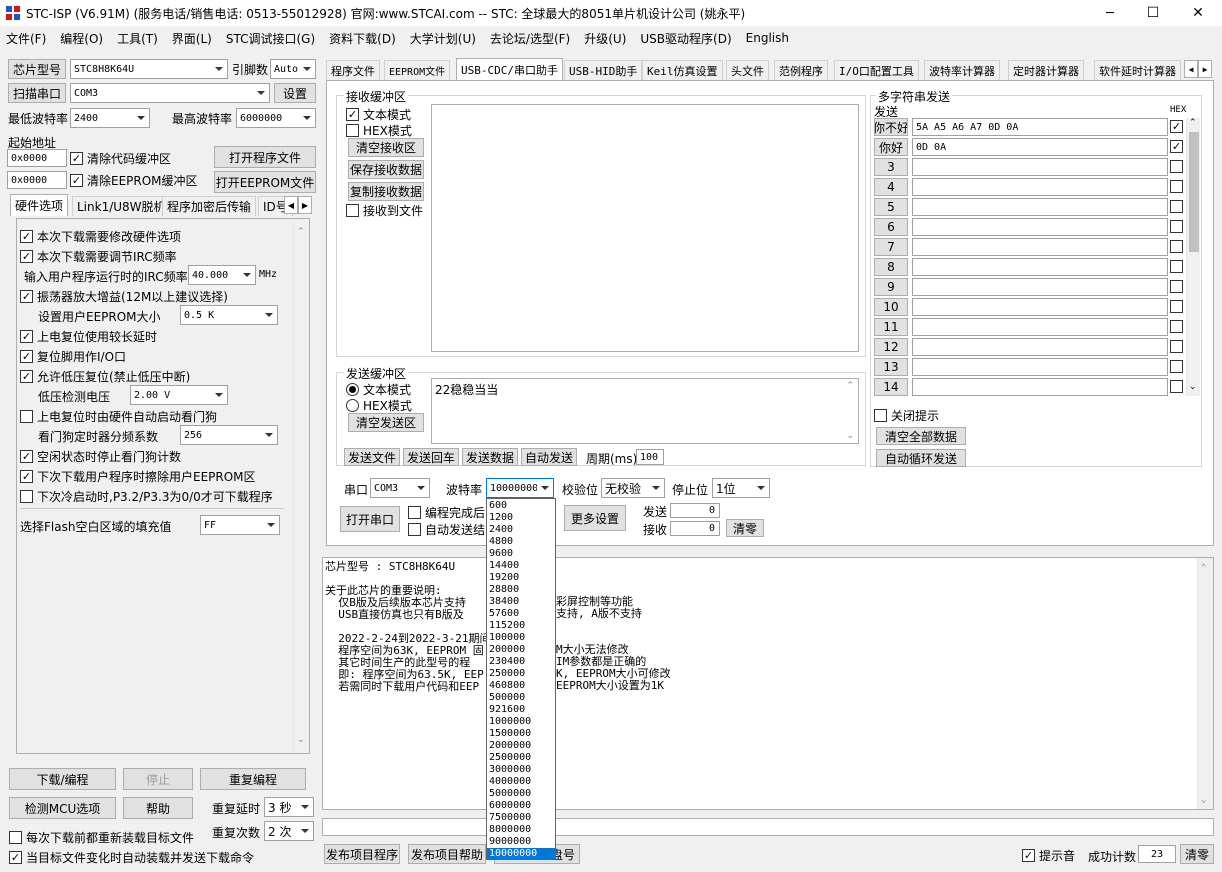 Image resolution: width=1222 pixels, height=872 pixels. Describe the element at coordinates (100, 456) in the screenshot. I see `idle-stop-watchdog-checkbox: ✓ 空闲状态时停止看门狗计数` at that location.